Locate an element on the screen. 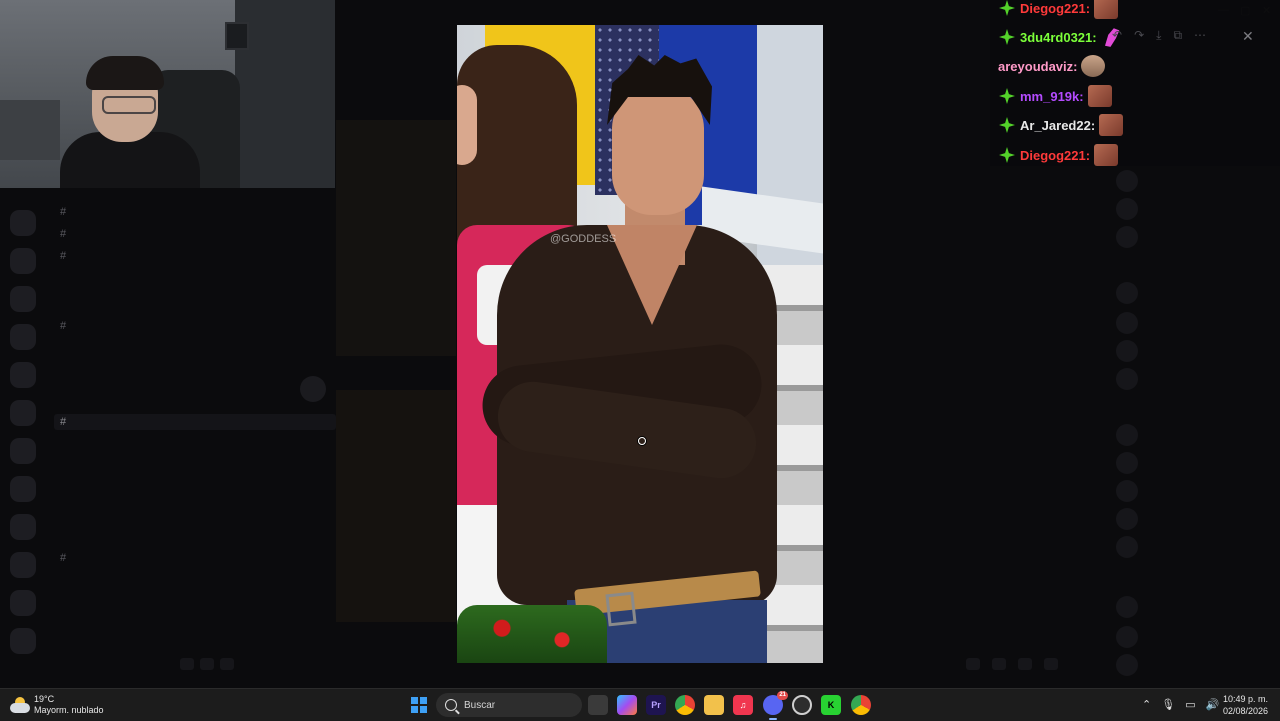 This screenshot has width=1280, height=721. emoji-icon is located at coordinates (1051, 664).